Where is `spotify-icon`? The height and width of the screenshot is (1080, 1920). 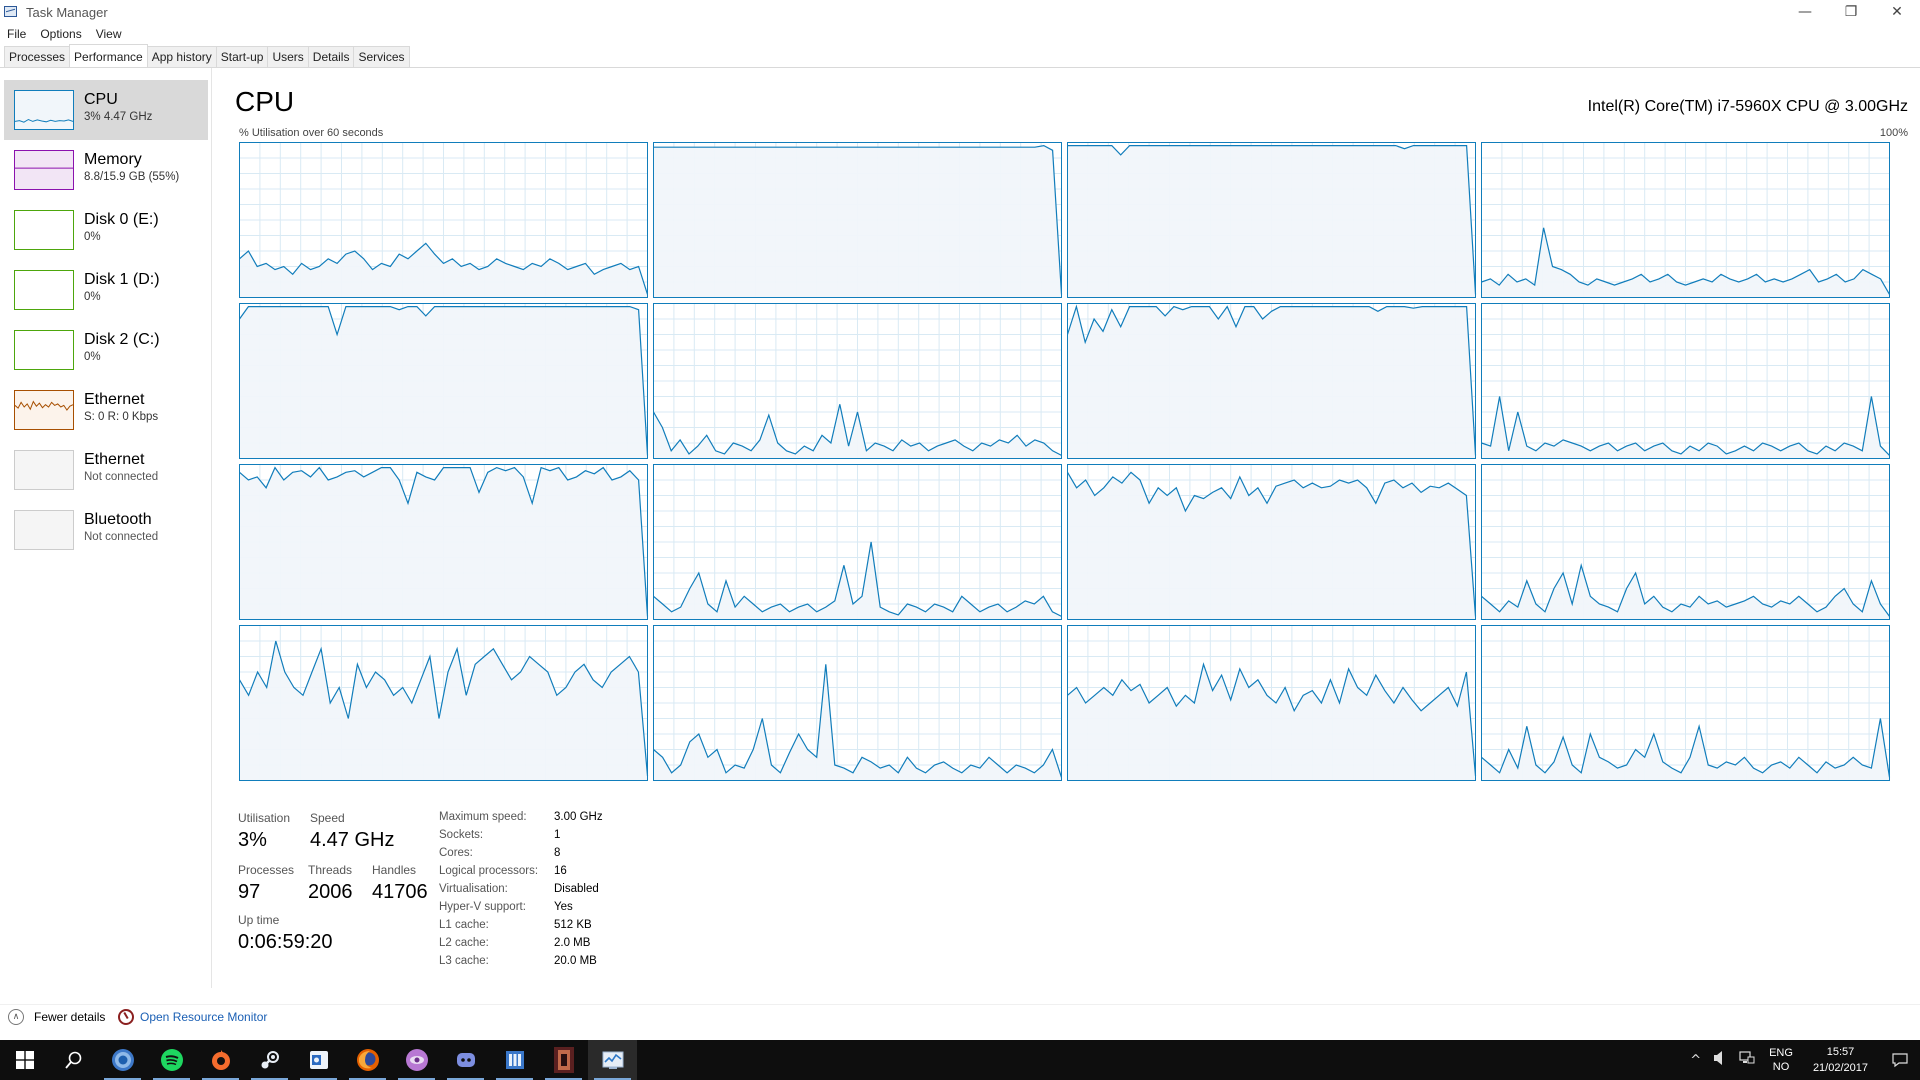 spotify-icon is located at coordinates (171, 1060).